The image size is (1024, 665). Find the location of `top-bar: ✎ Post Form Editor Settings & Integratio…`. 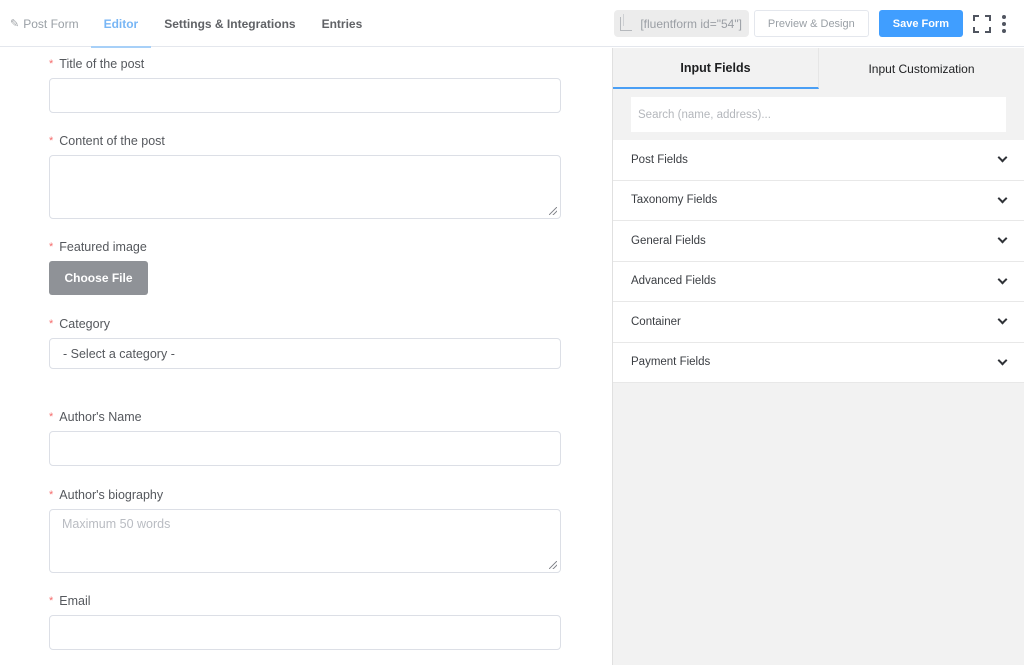

top-bar: ✎ Post Form Editor Settings & Integratio… is located at coordinates (512, 24).